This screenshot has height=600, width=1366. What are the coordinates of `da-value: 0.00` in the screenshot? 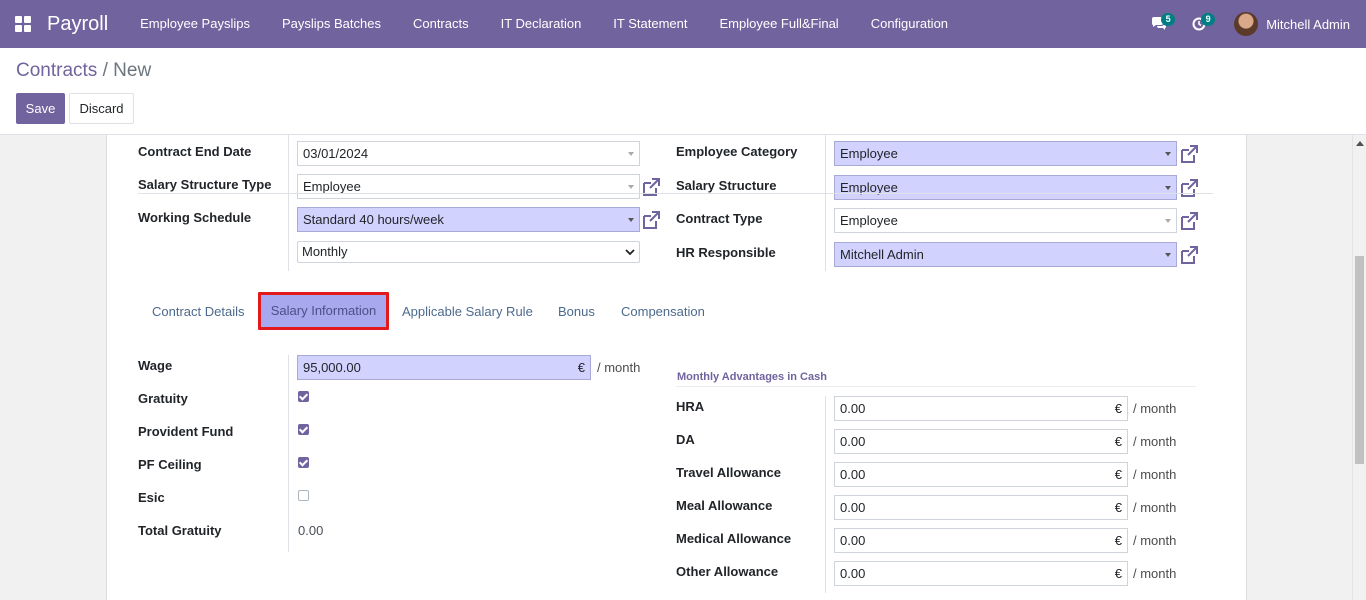 It's located at (853, 441).